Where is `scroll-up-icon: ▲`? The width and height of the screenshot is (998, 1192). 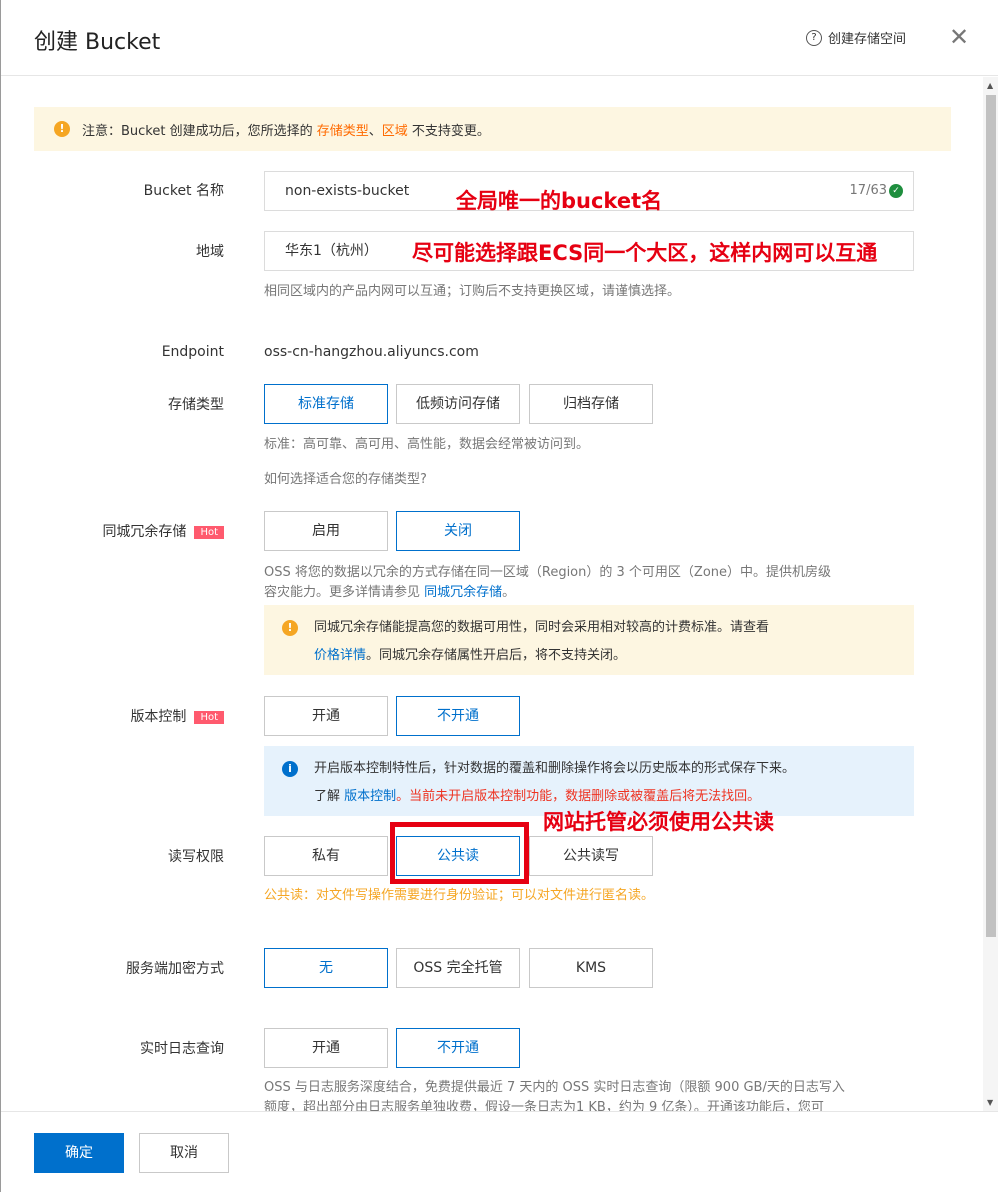 scroll-up-icon: ▲ is located at coordinates (990, 85).